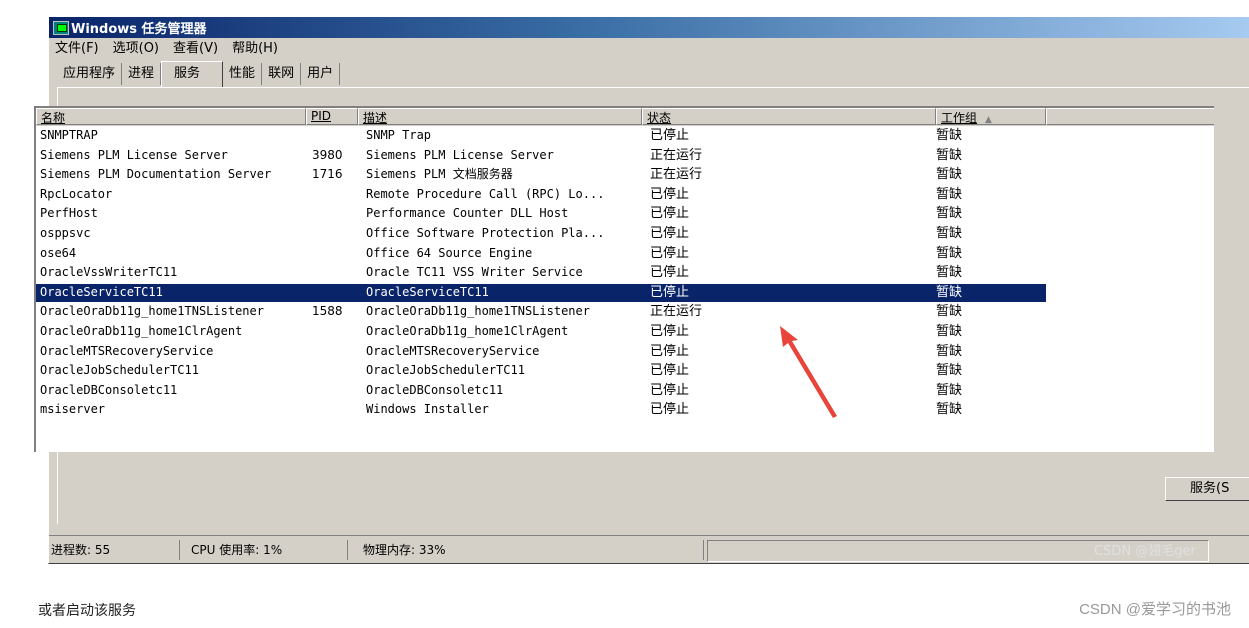 The height and width of the screenshot is (628, 1249). Describe the element at coordinates (1207, 489) in the screenshot. I see `services-button: 服务(S` at that location.